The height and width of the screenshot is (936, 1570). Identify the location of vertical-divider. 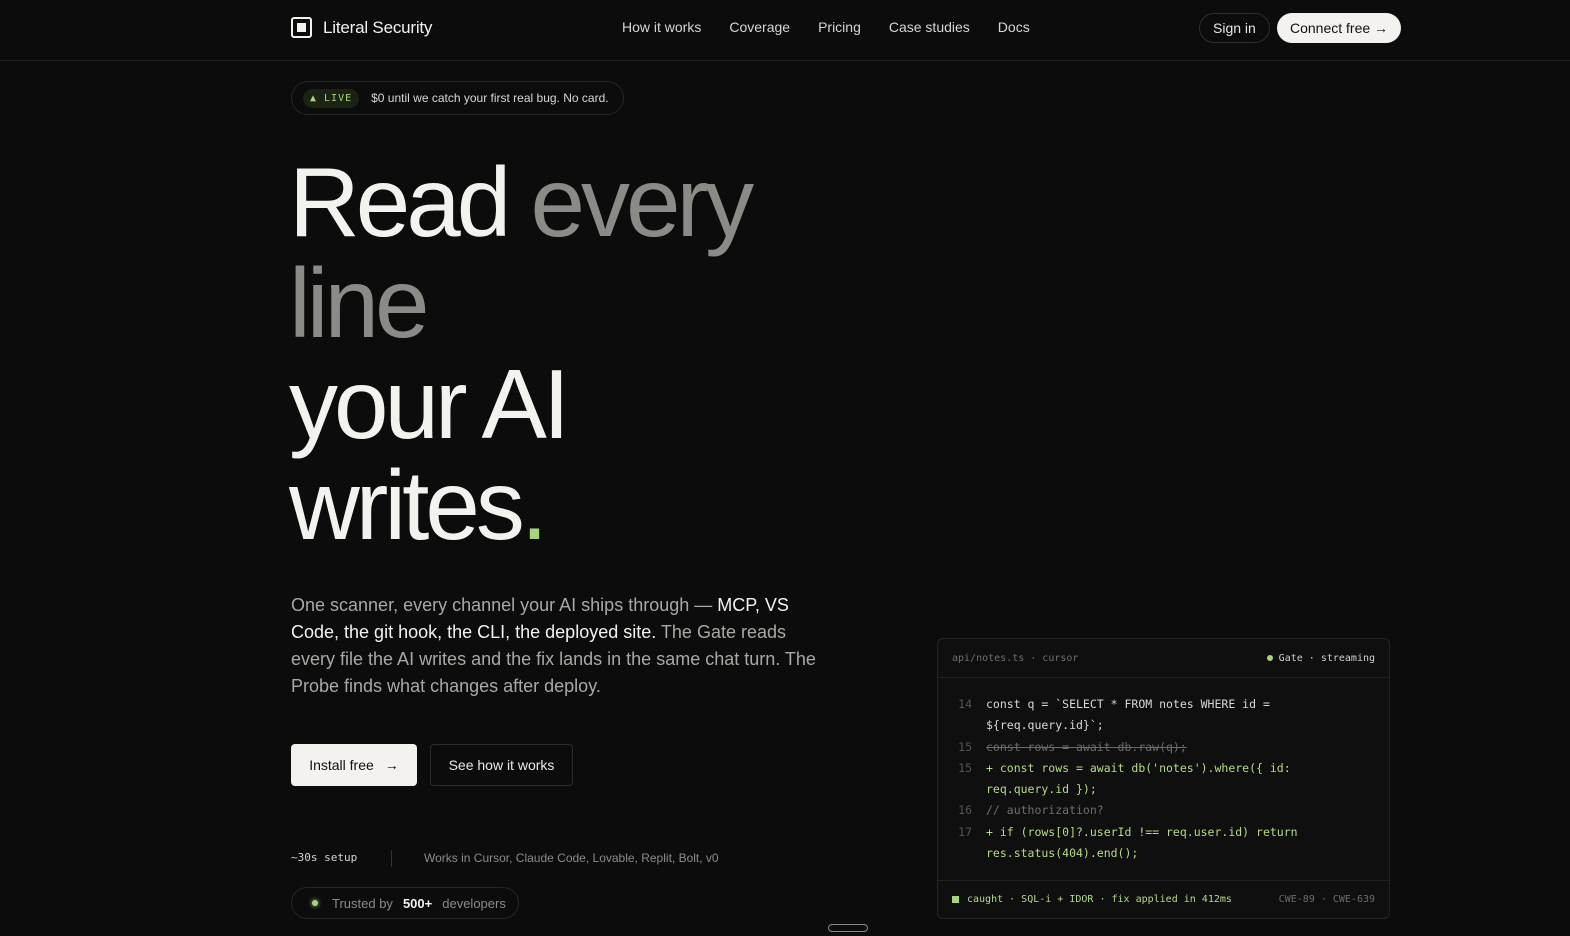
(391, 858).